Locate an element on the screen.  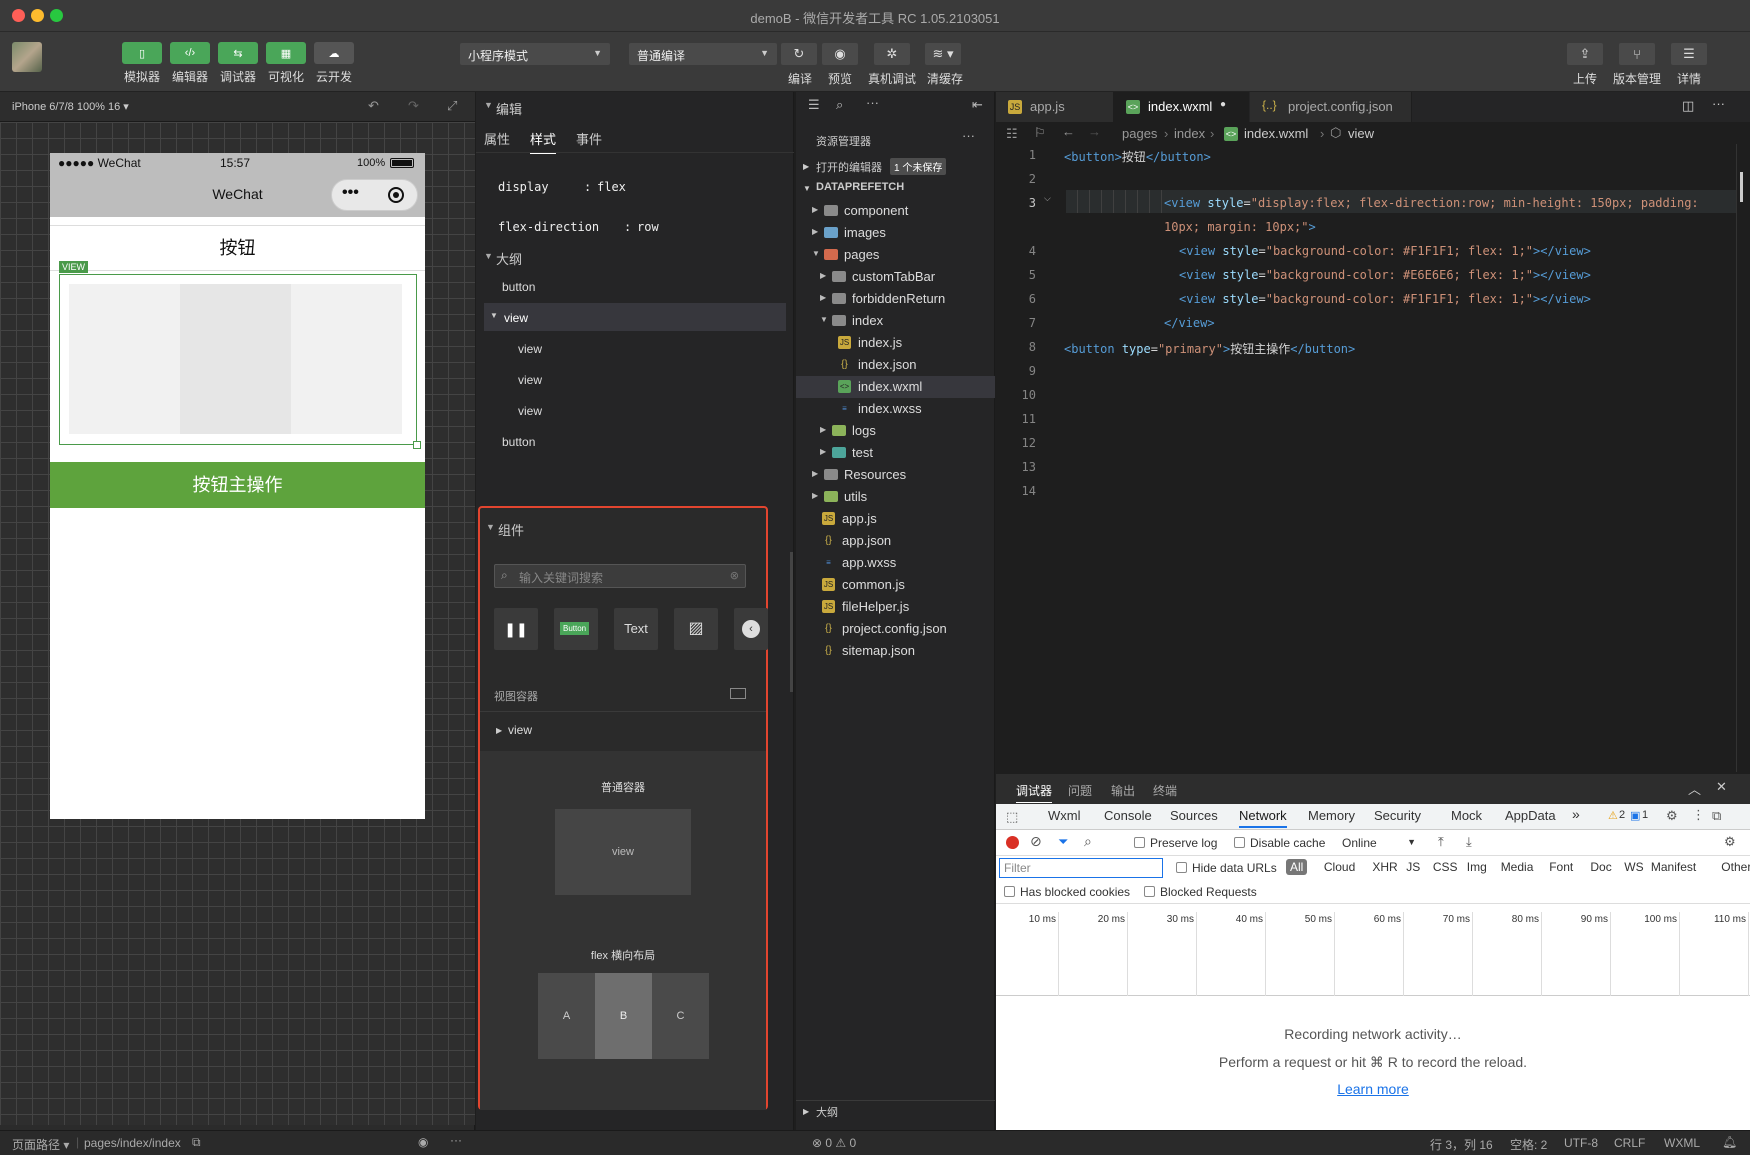
fold-icon: ⌵ is located at coordinates (1047, 198).